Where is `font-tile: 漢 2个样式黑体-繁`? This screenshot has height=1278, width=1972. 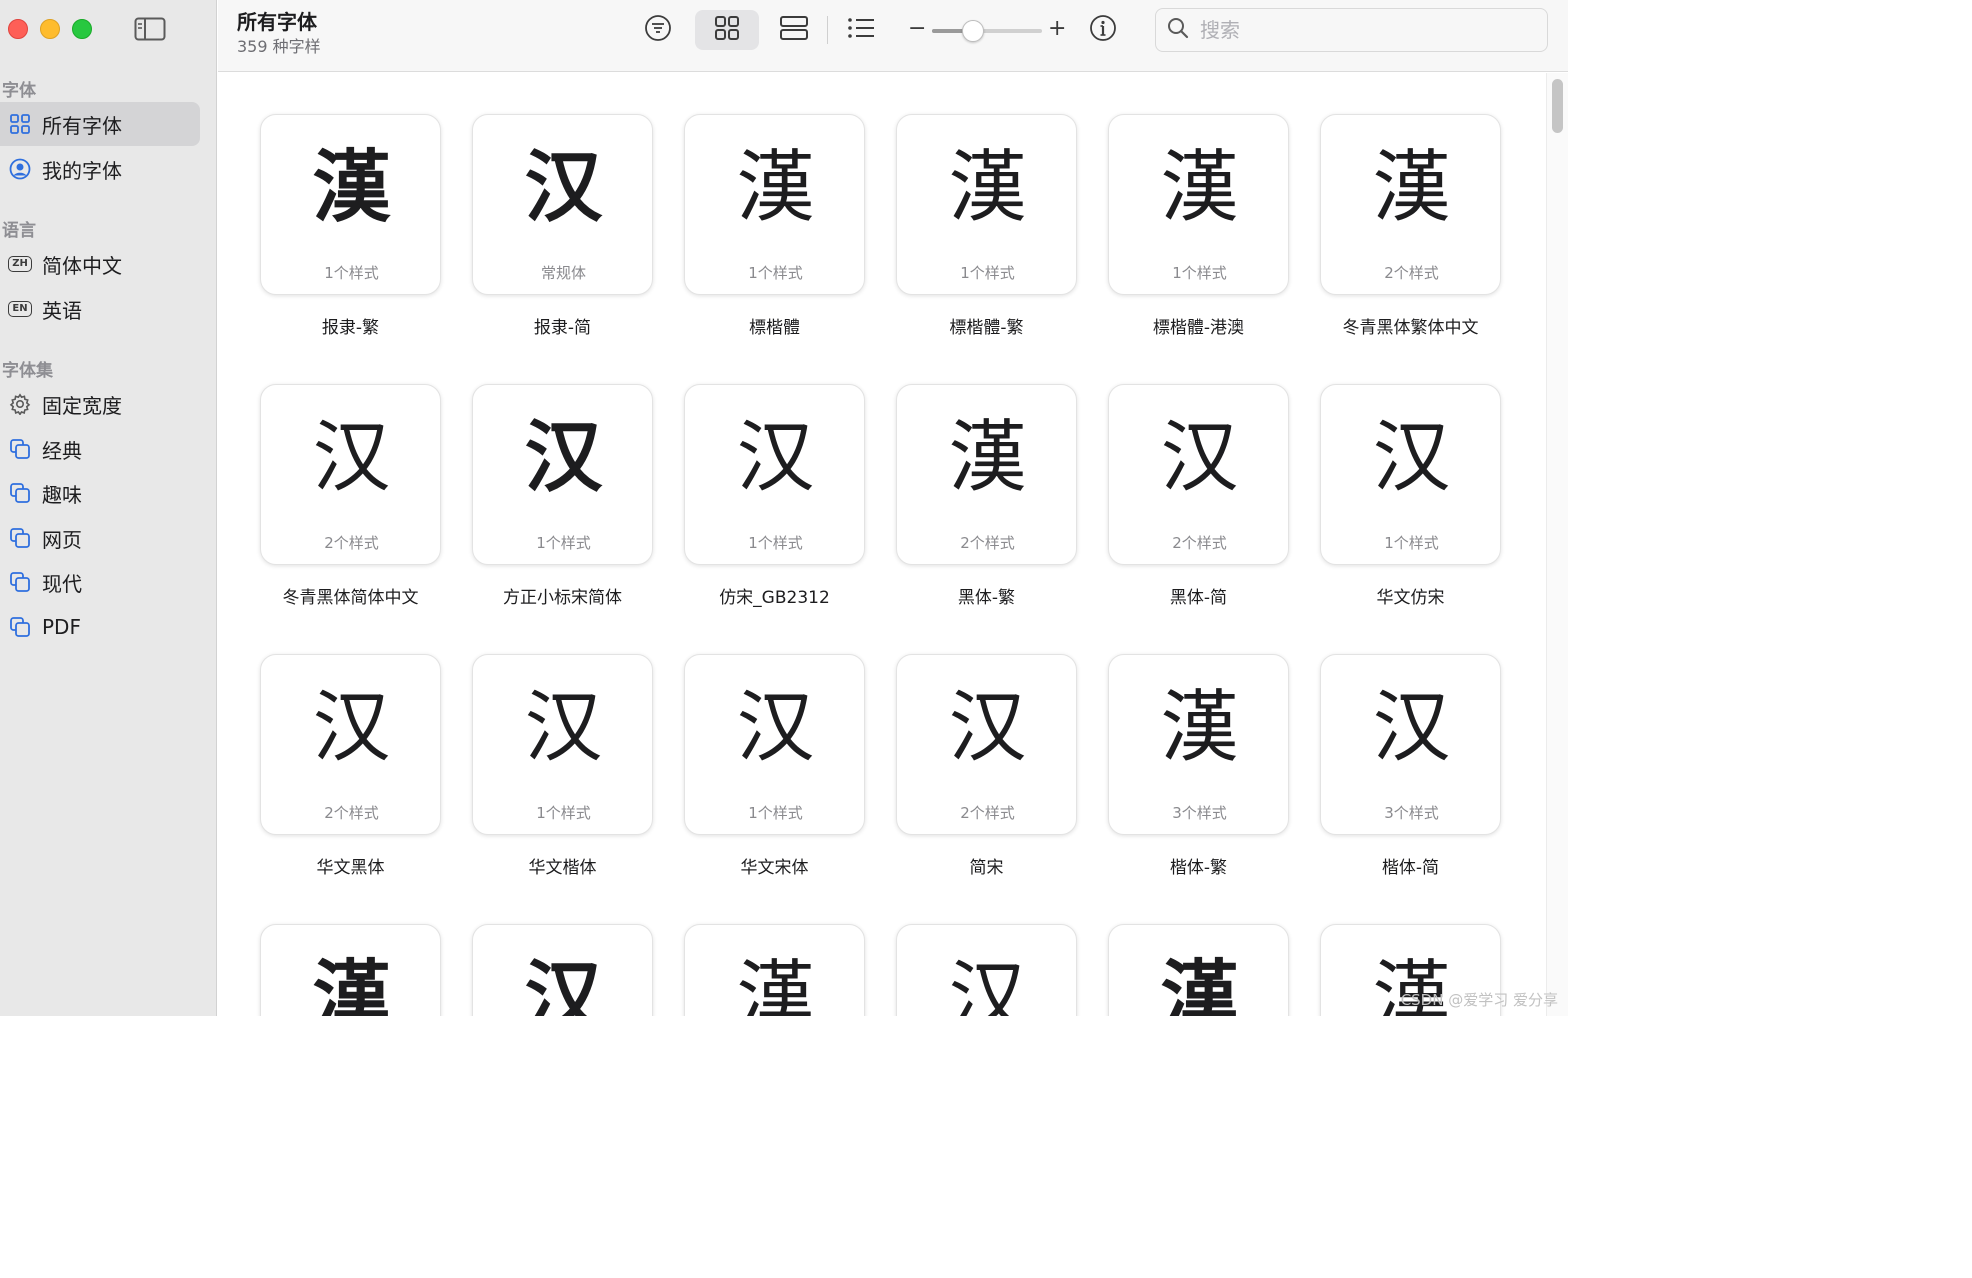
font-tile: 漢 2个样式黑体-繁 is located at coordinates (986, 519).